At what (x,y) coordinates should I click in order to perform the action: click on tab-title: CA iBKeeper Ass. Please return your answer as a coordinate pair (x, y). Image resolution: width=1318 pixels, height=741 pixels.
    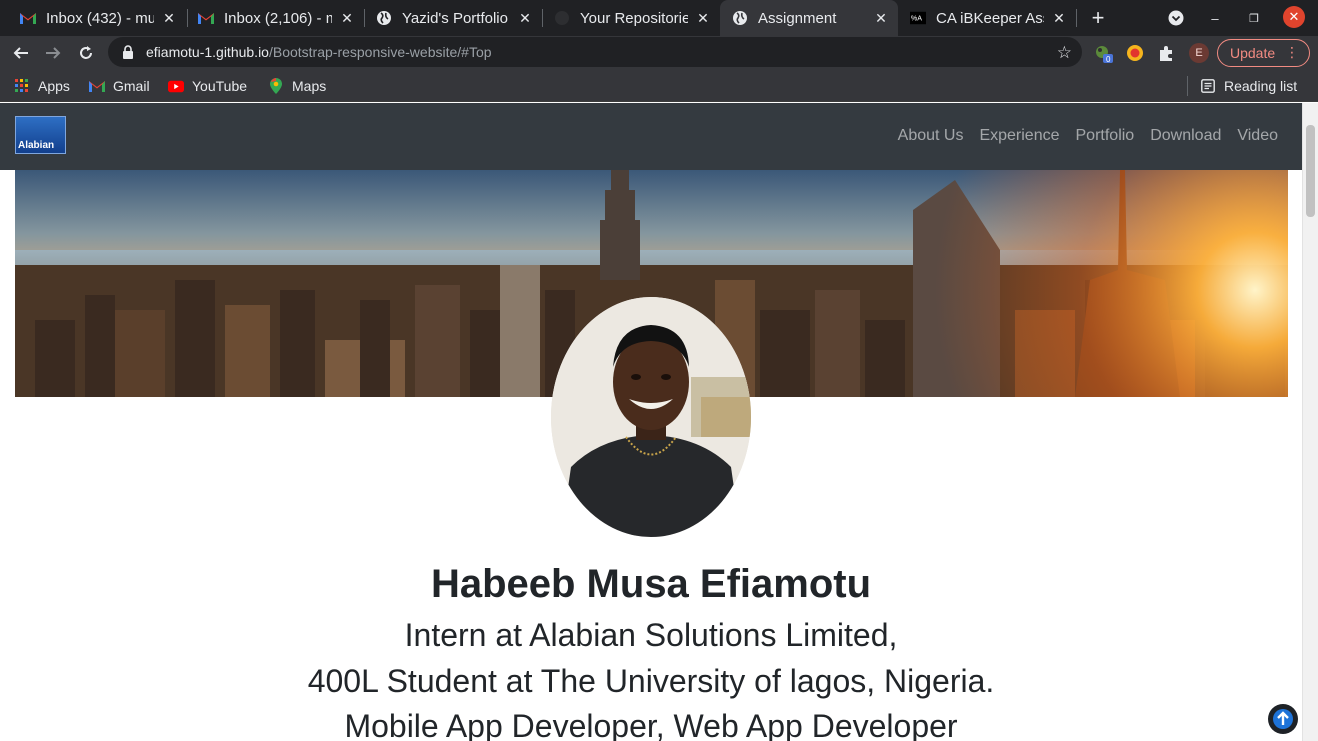
    Looking at the image, I should click on (990, 18).